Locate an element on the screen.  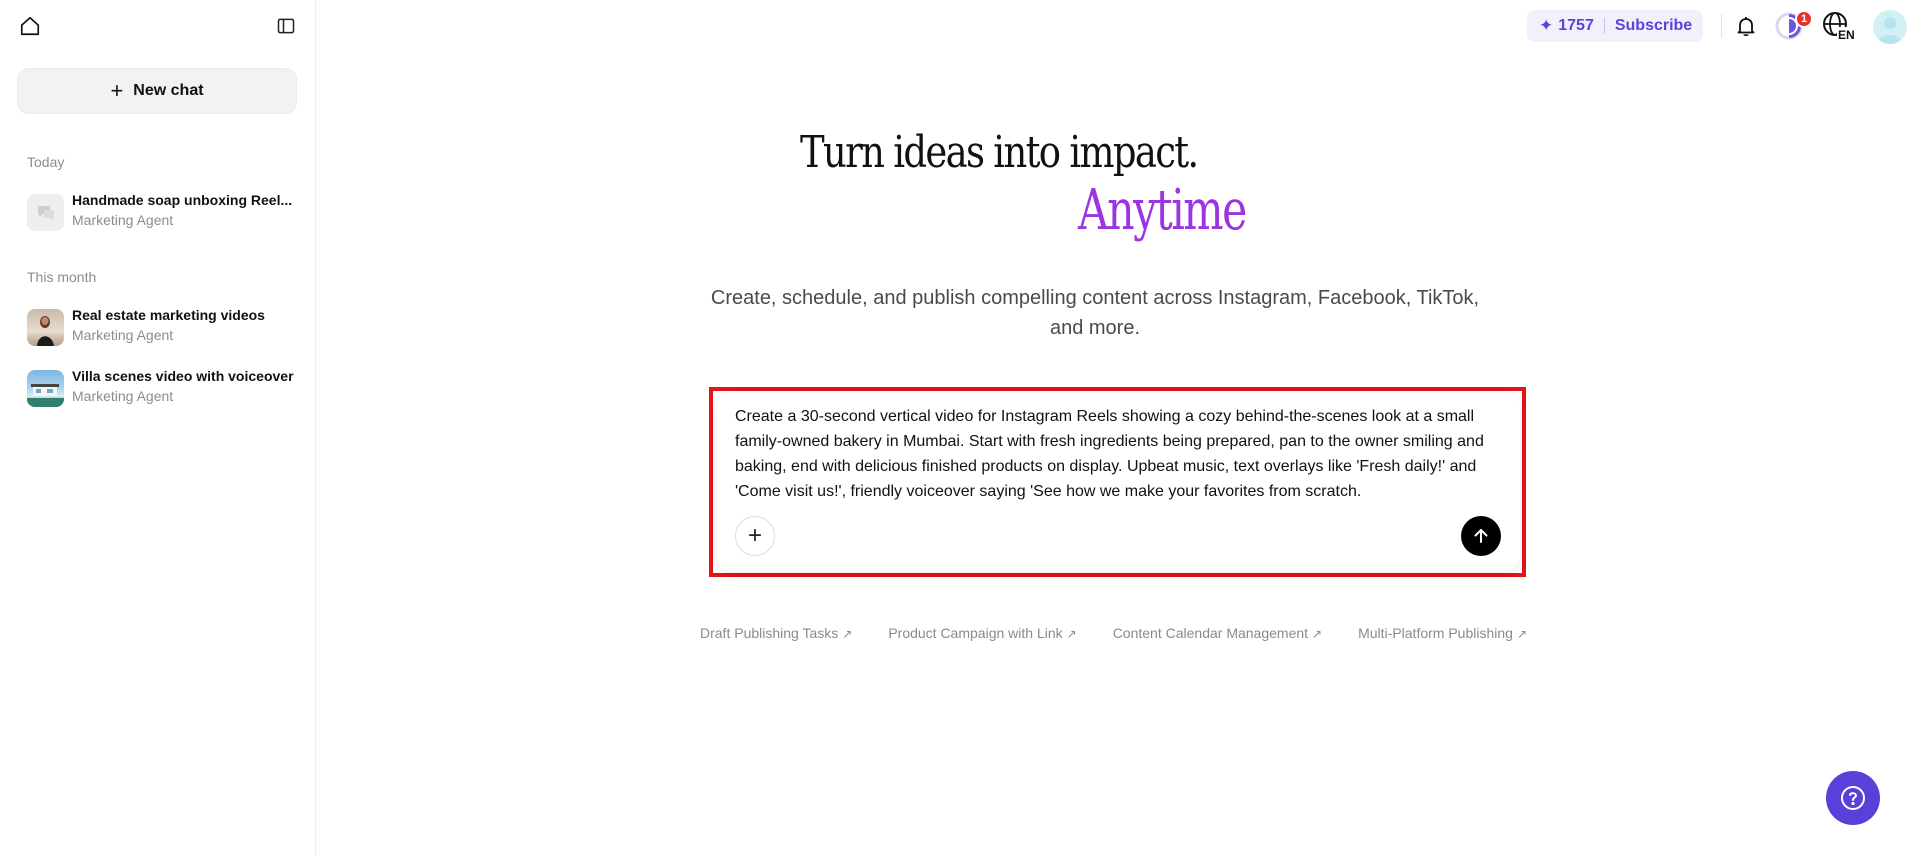
credits-count: 1757 is located at coordinates (1576, 25).